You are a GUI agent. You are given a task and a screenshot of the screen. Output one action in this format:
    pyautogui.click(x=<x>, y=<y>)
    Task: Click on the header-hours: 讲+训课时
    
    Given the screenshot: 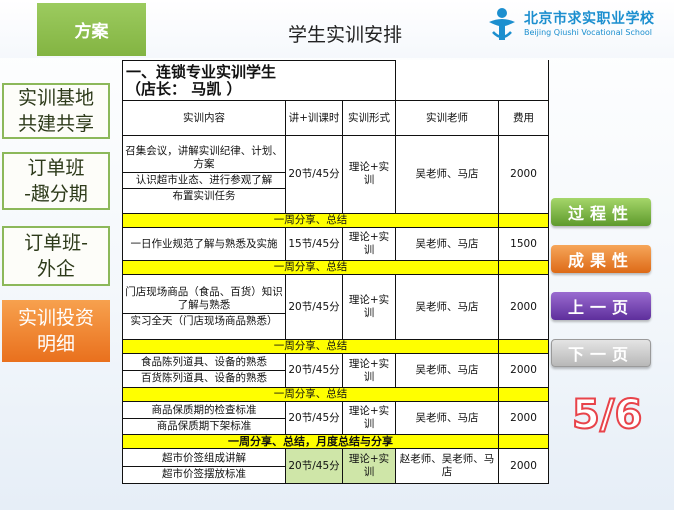 What is the action you would take?
    pyautogui.click(x=314, y=118)
    